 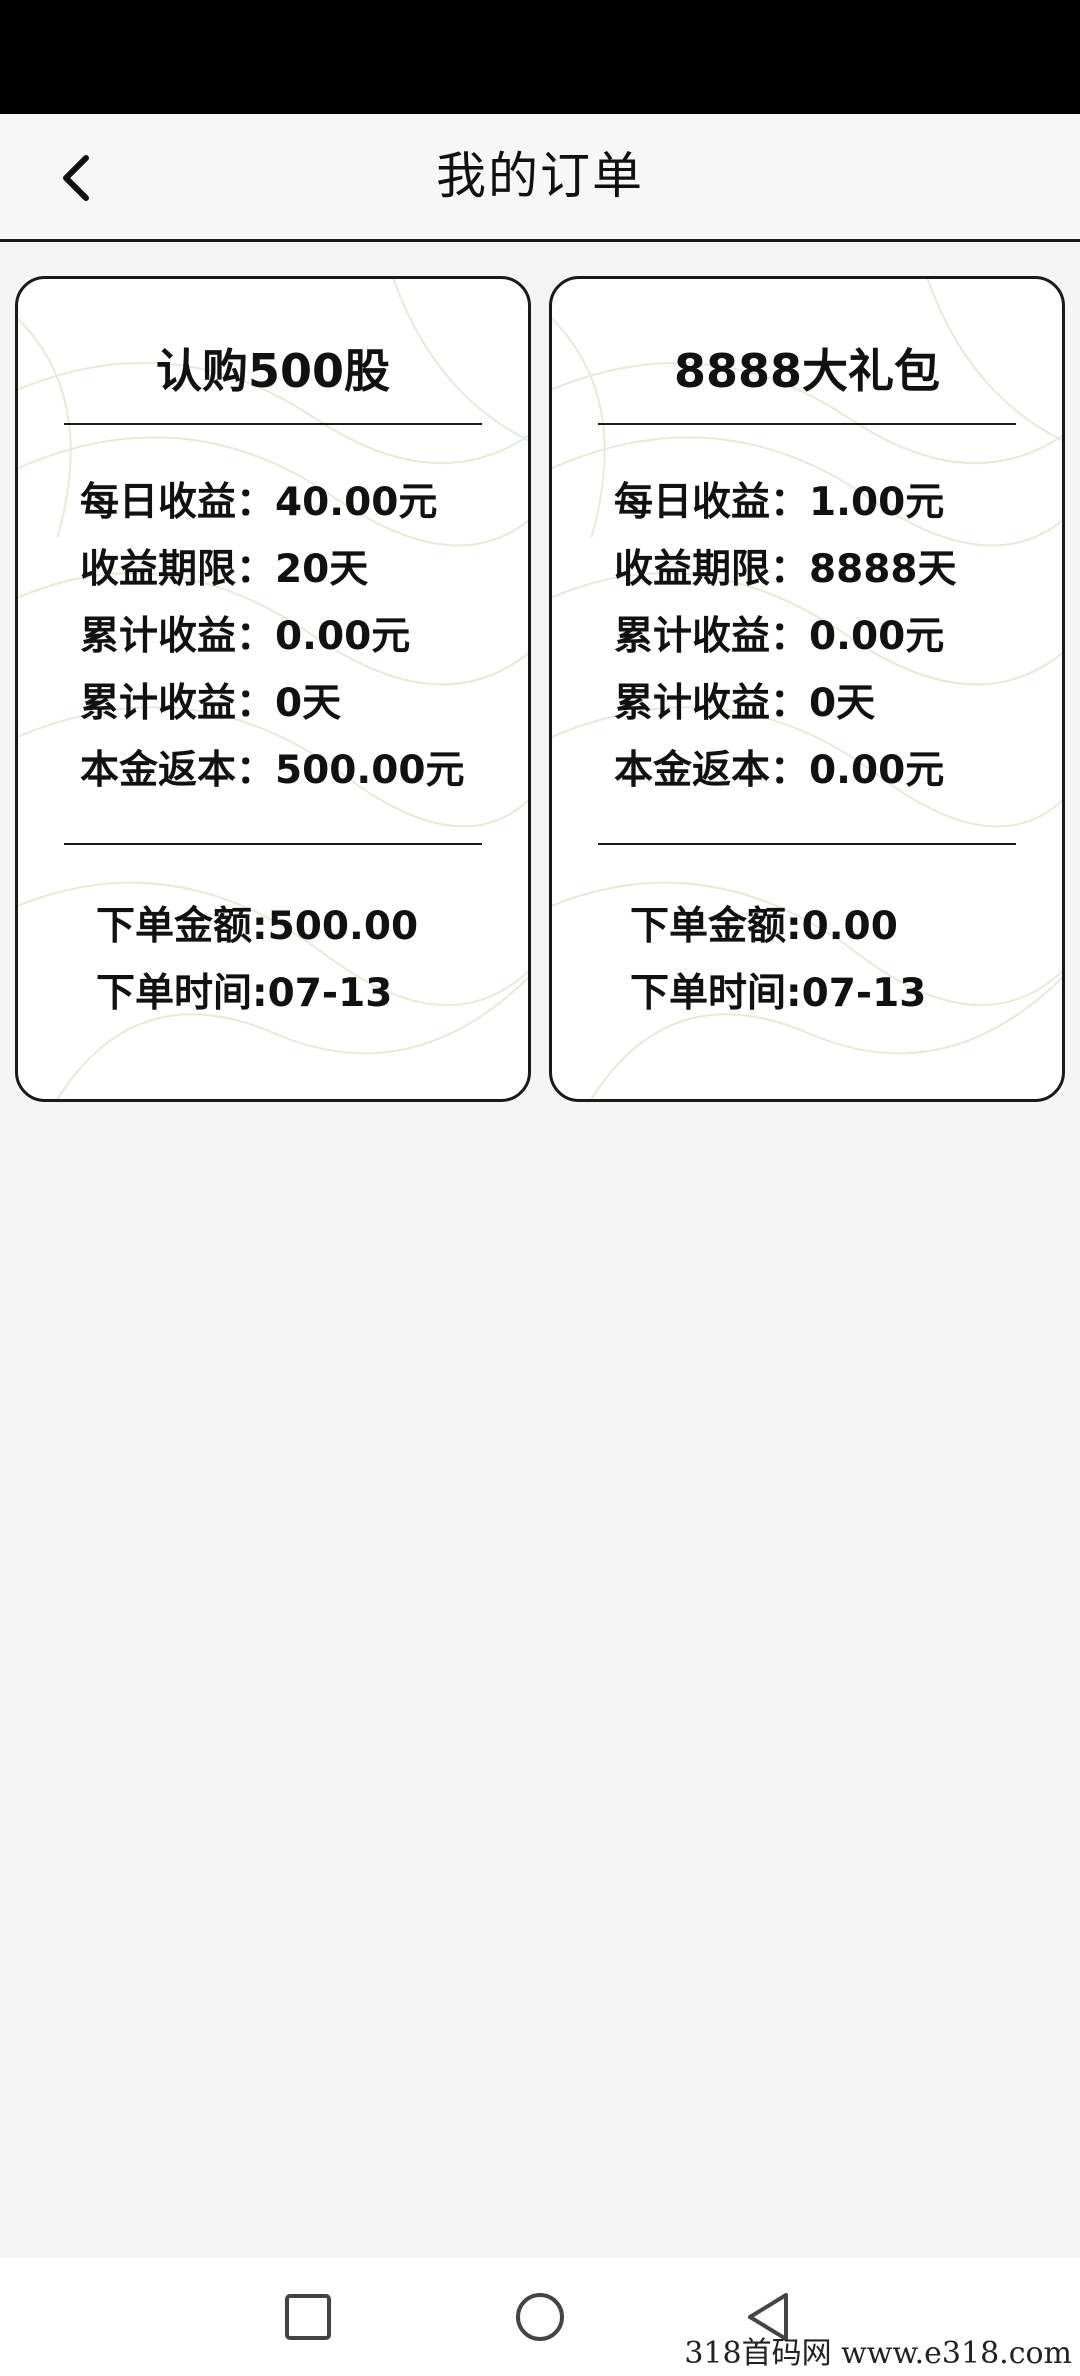 I want to click on square-icon, so click(x=308, y=2317).